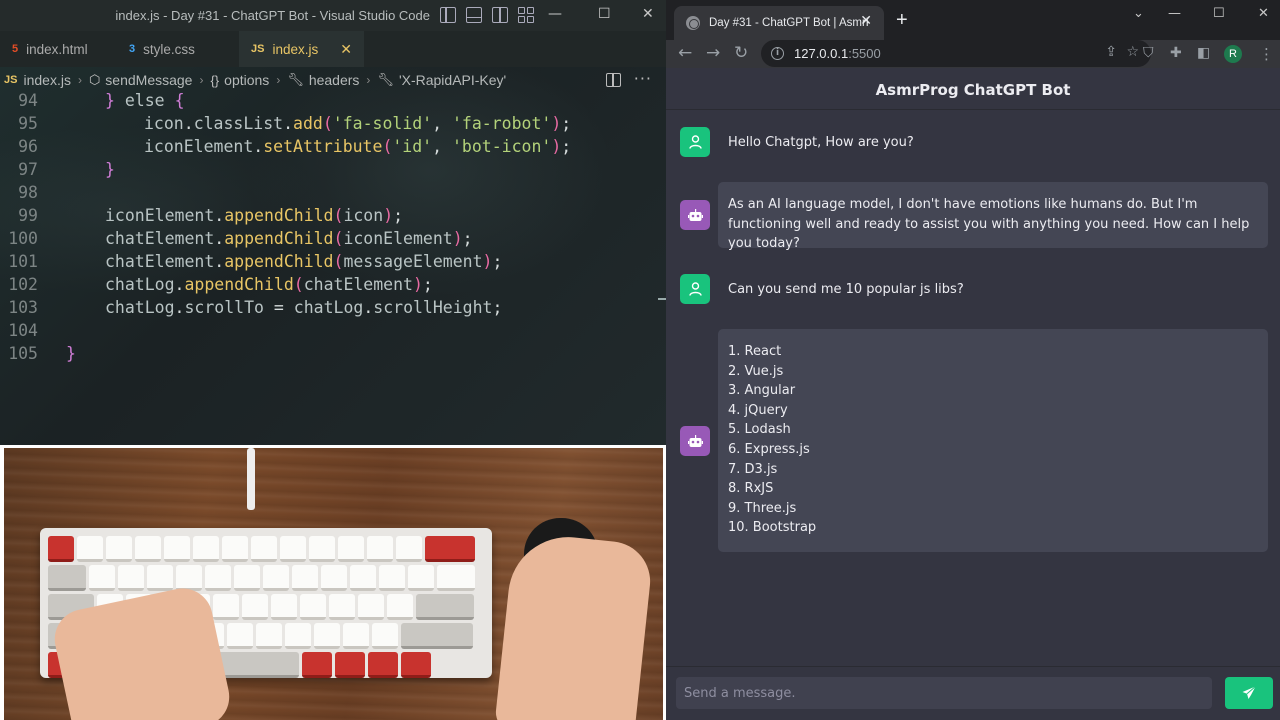  What do you see at coordinates (169, 49) in the screenshot?
I see `tab-label: style.css` at bounding box center [169, 49].